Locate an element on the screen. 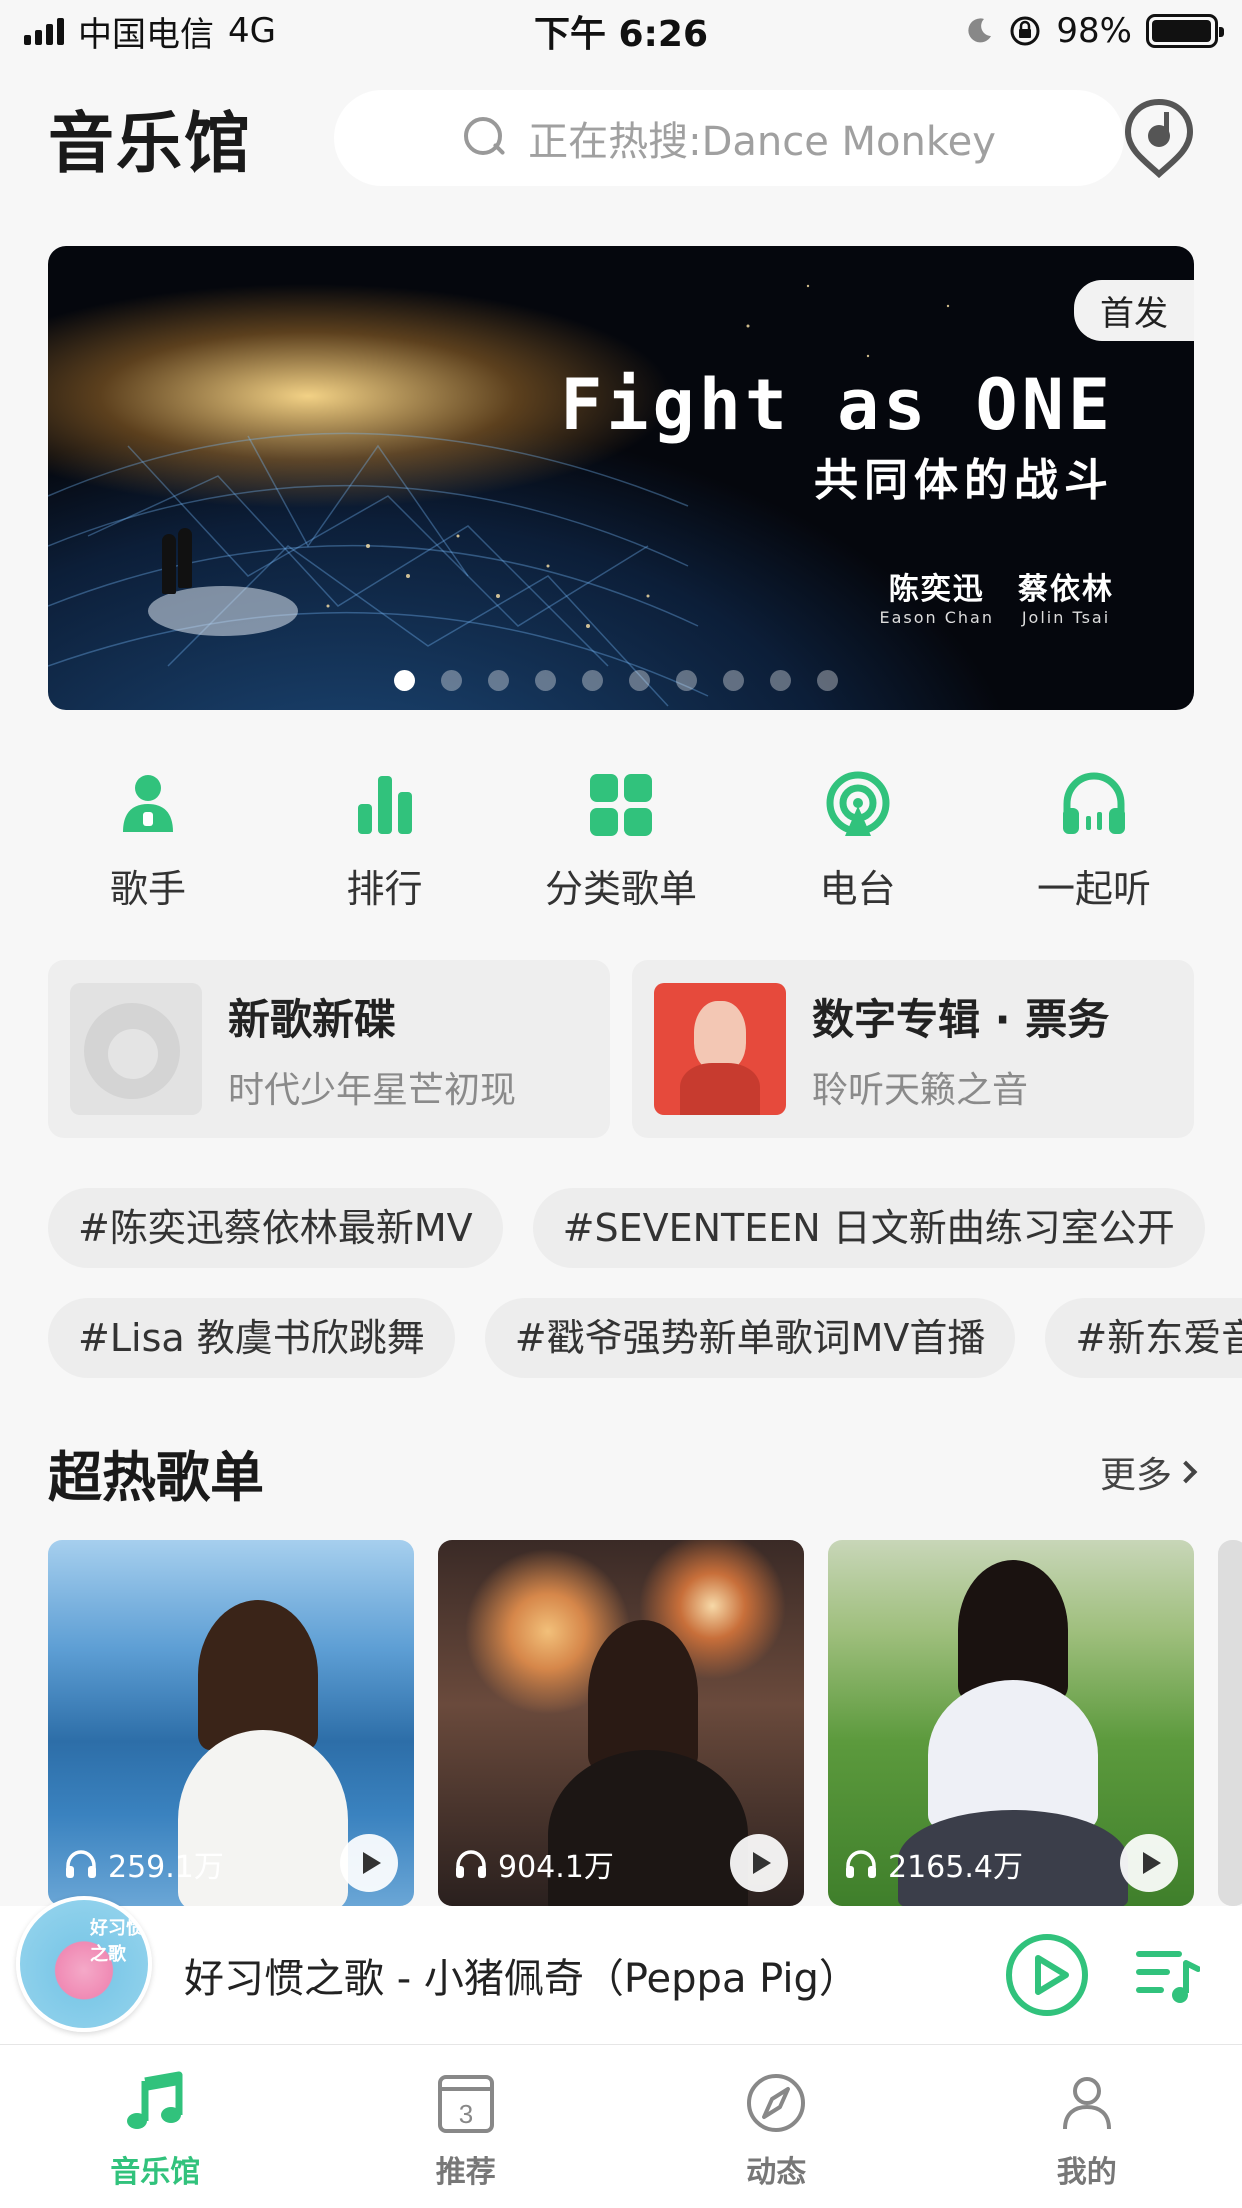 This screenshot has height=2208, width=1242. calendar-badge: 3 is located at coordinates (466, 2114).